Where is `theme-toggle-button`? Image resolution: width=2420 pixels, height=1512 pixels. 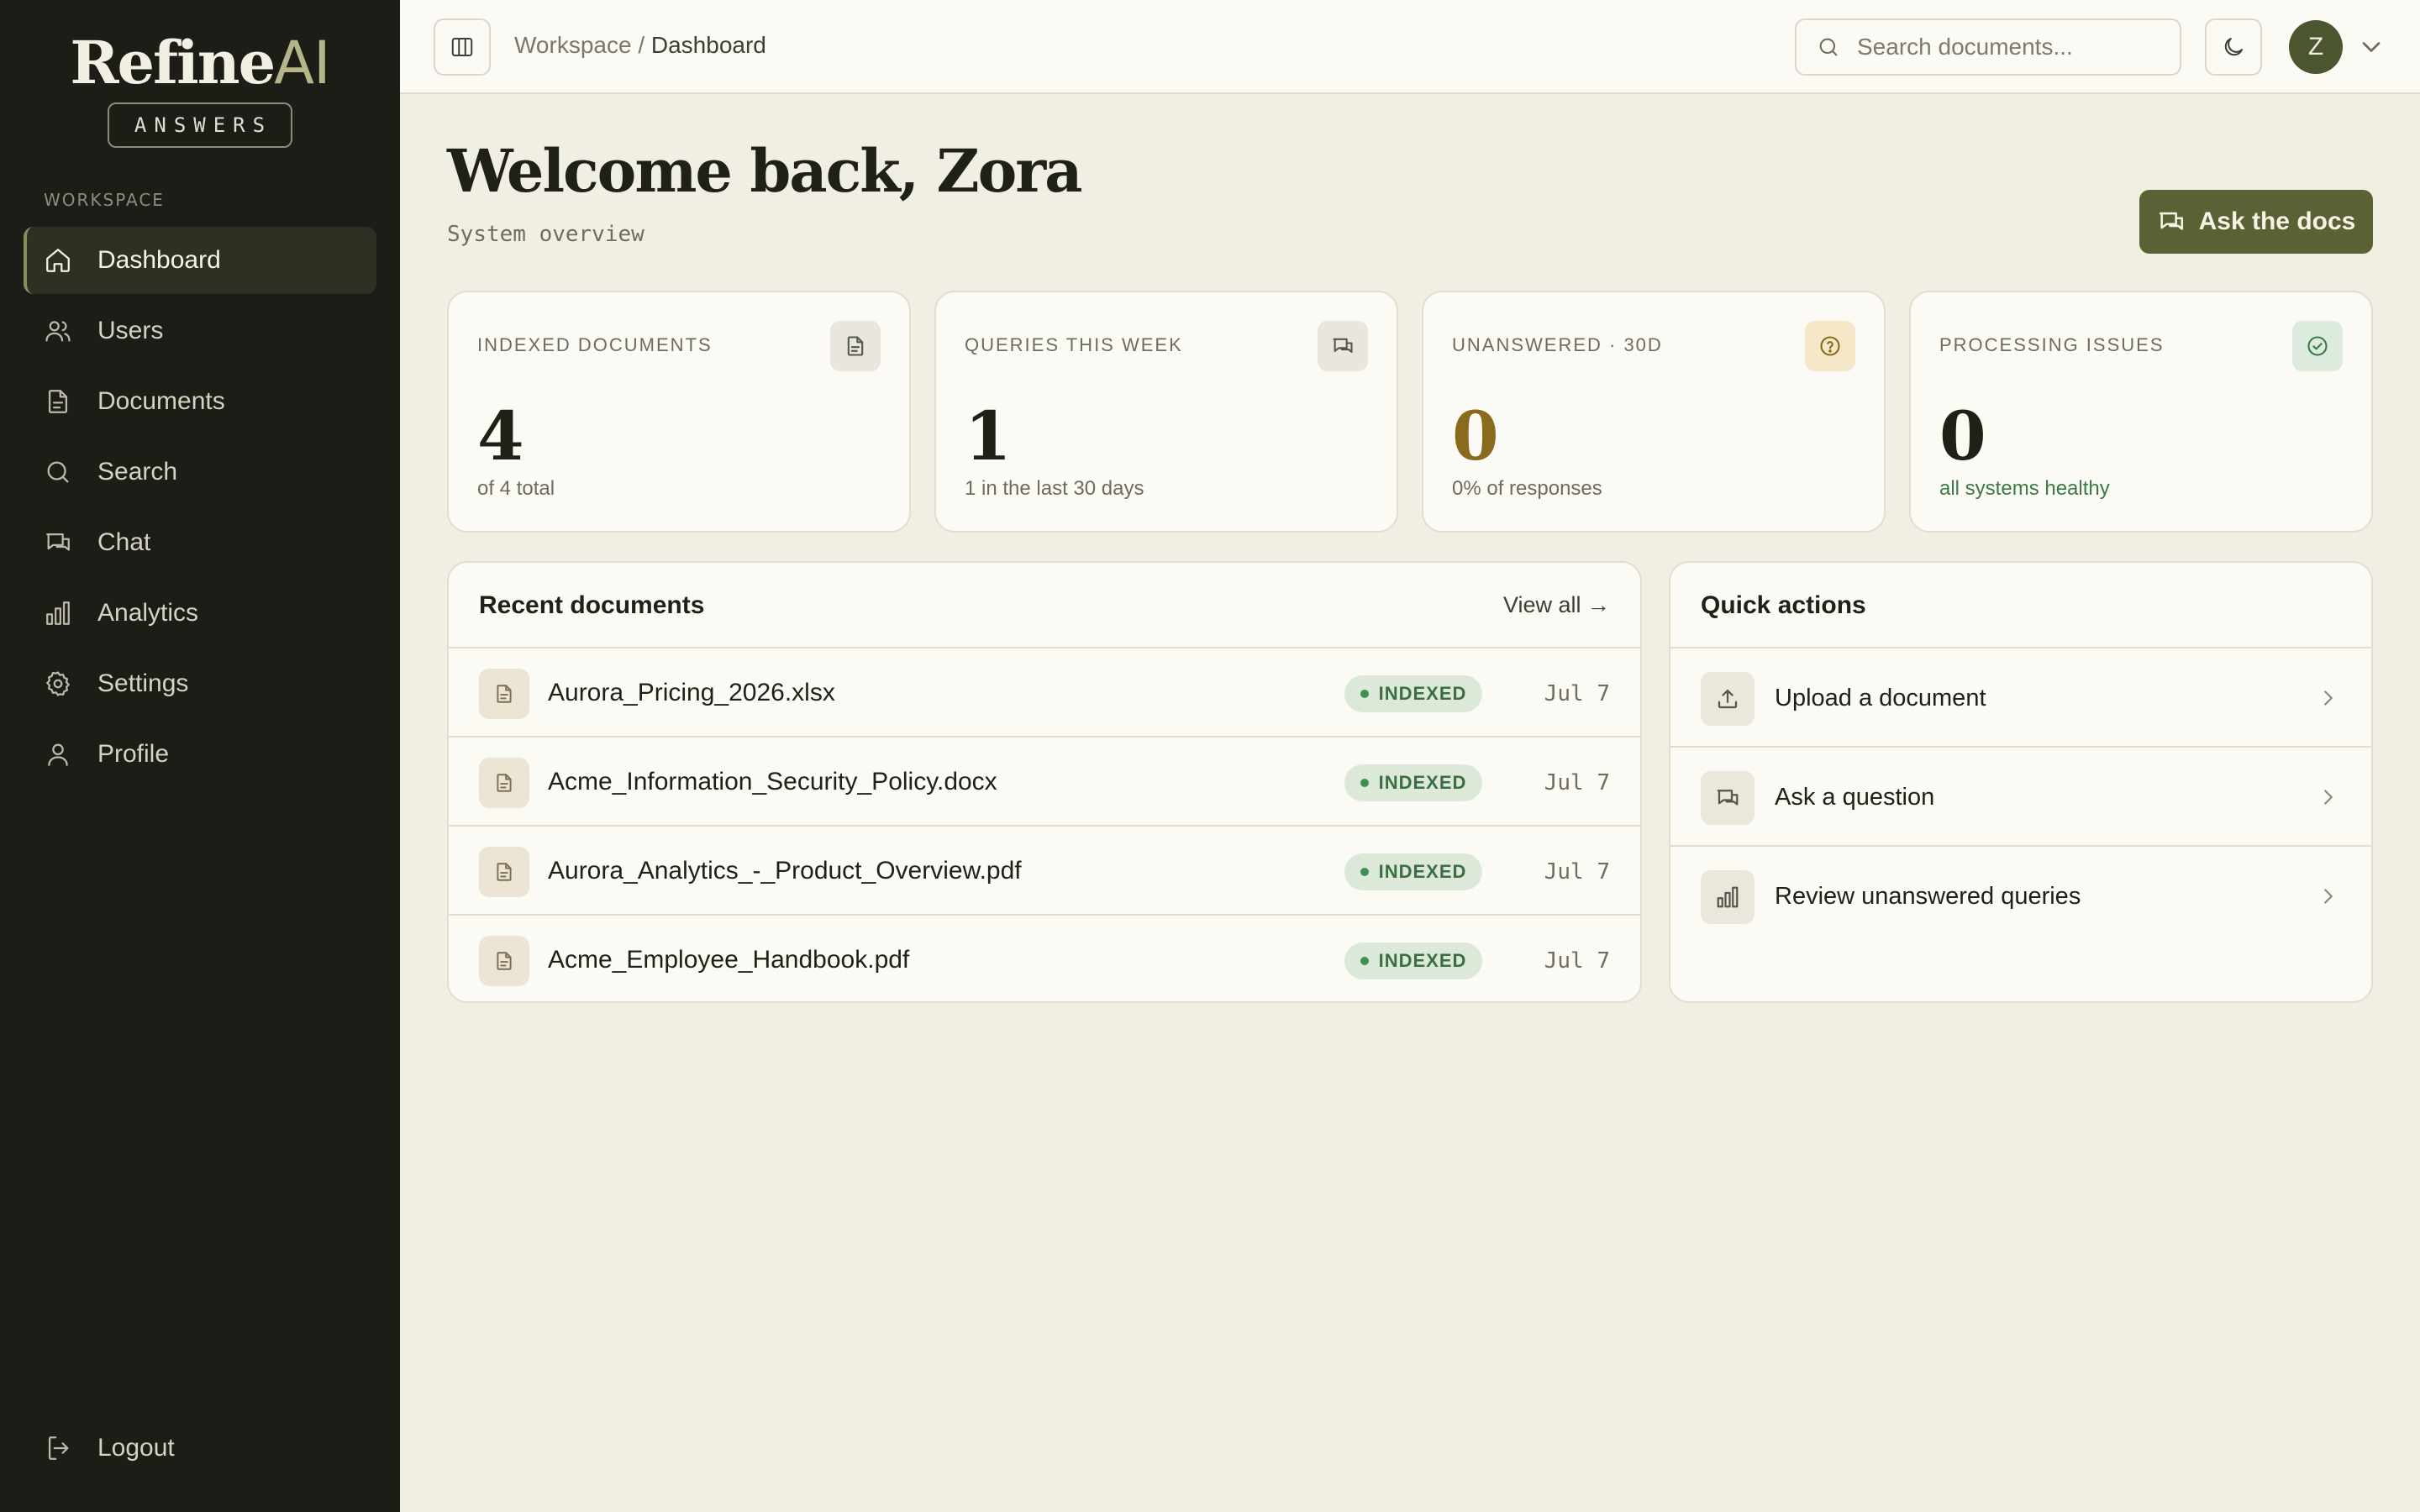 theme-toggle-button is located at coordinates (2233, 47).